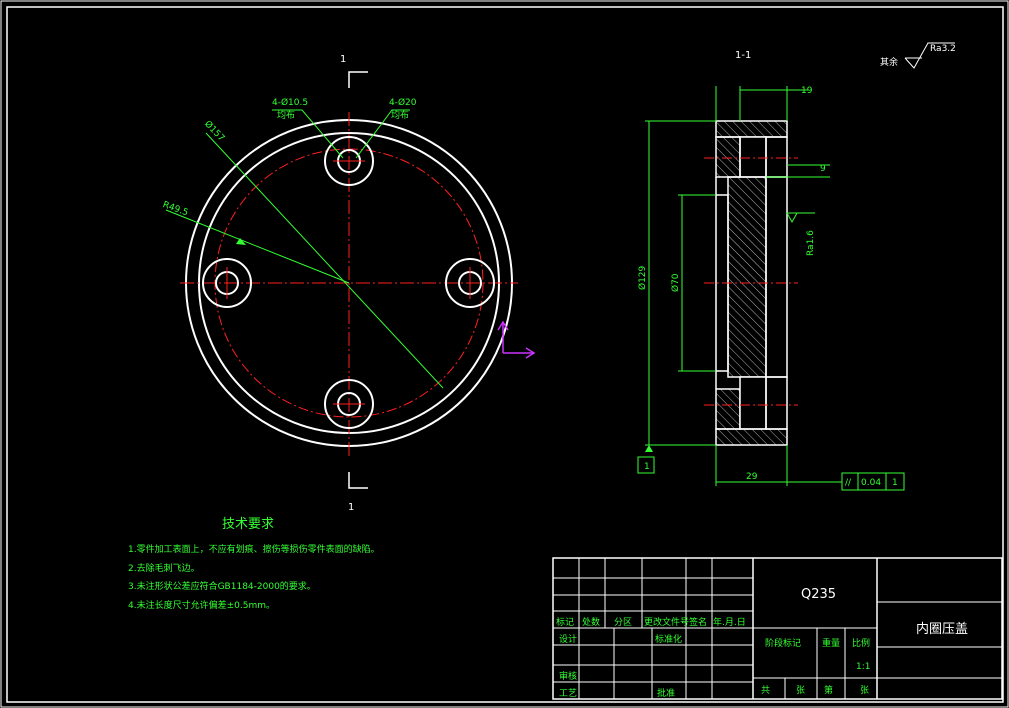 The image size is (1009, 708). I want to click on tb-stage-mark: 阶段标记, so click(783, 644).